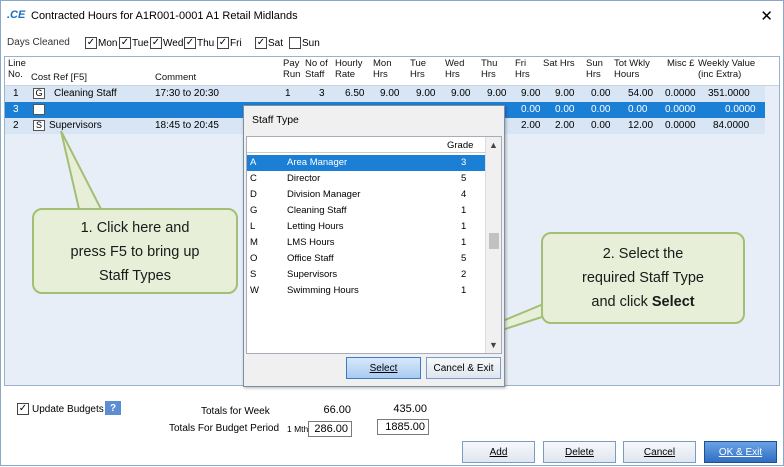 The image size is (784, 467). I want to click on list-item: L Letting Hours 1, so click(366, 227).